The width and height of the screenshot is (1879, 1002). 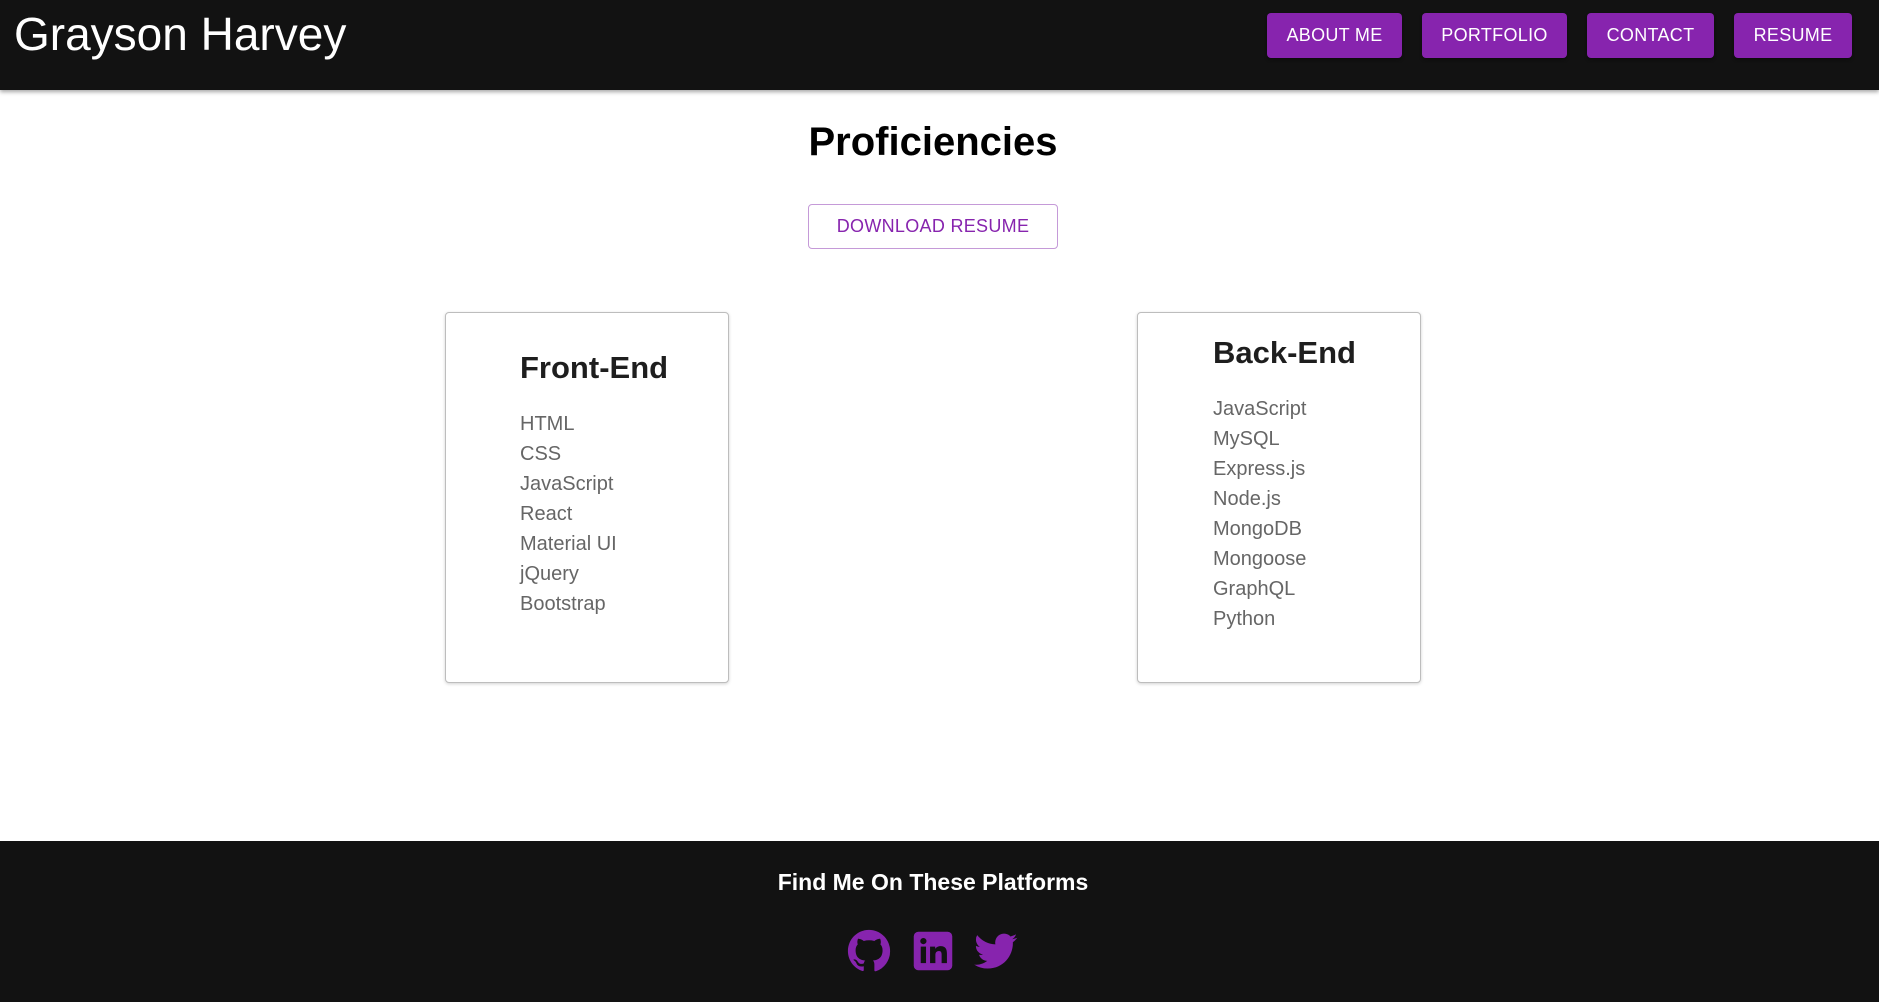 What do you see at coordinates (1244, 619) in the screenshot?
I see `list-item: Python` at bounding box center [1244, 619].